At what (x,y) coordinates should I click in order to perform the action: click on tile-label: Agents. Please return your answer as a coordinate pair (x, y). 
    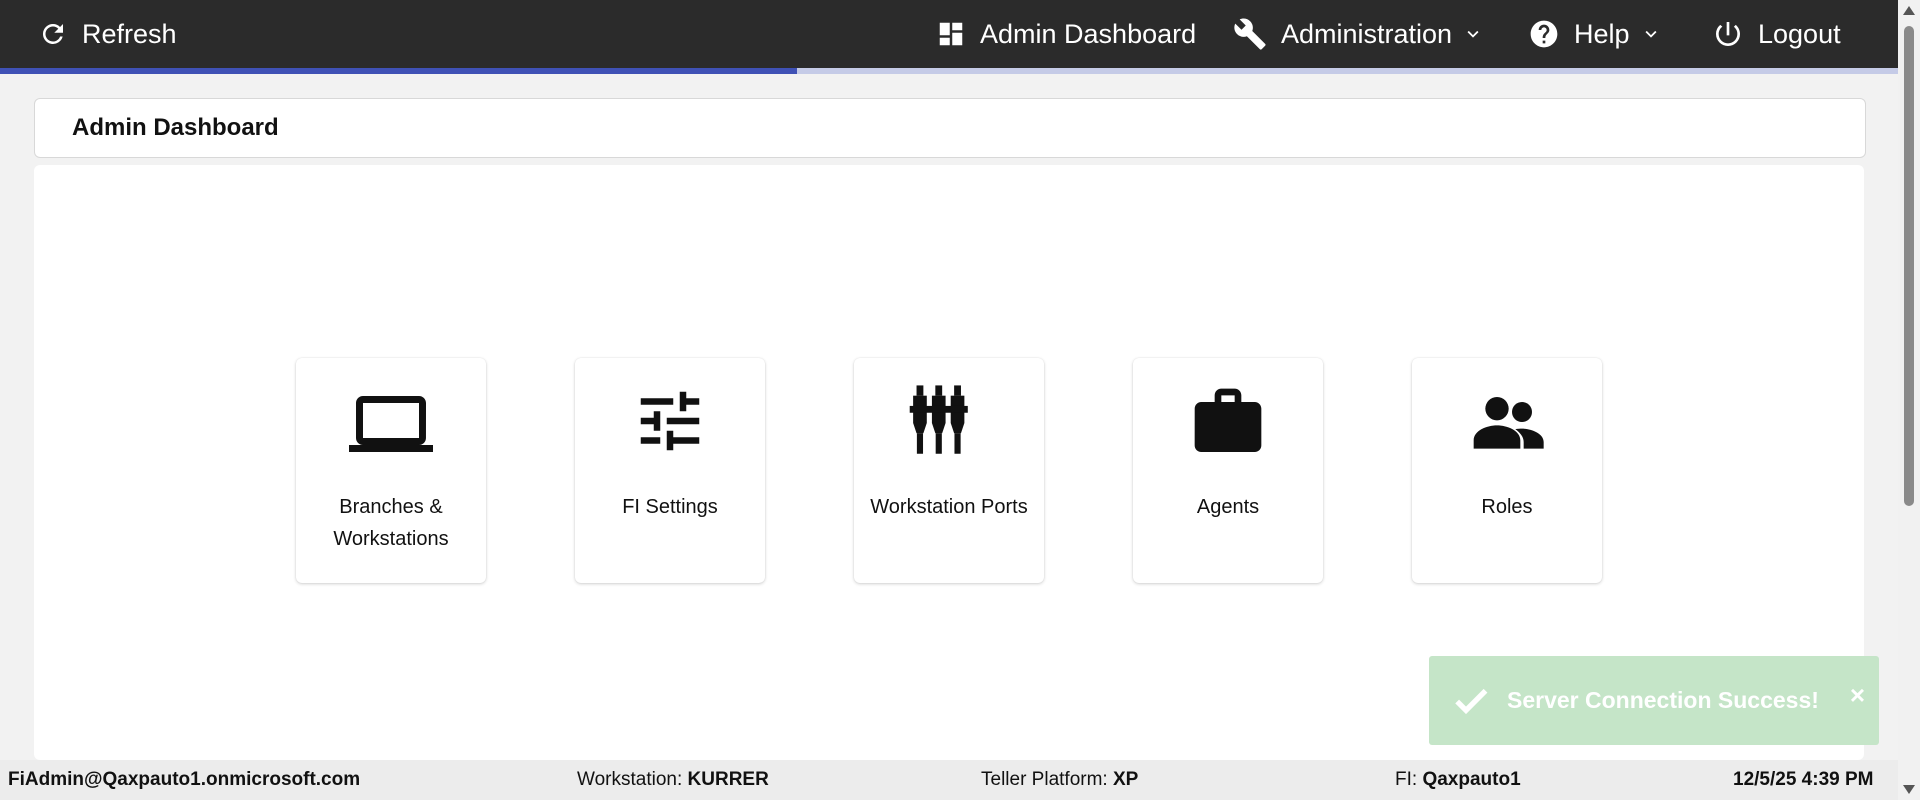
    Looking at the image, I should click on (1228, 507).